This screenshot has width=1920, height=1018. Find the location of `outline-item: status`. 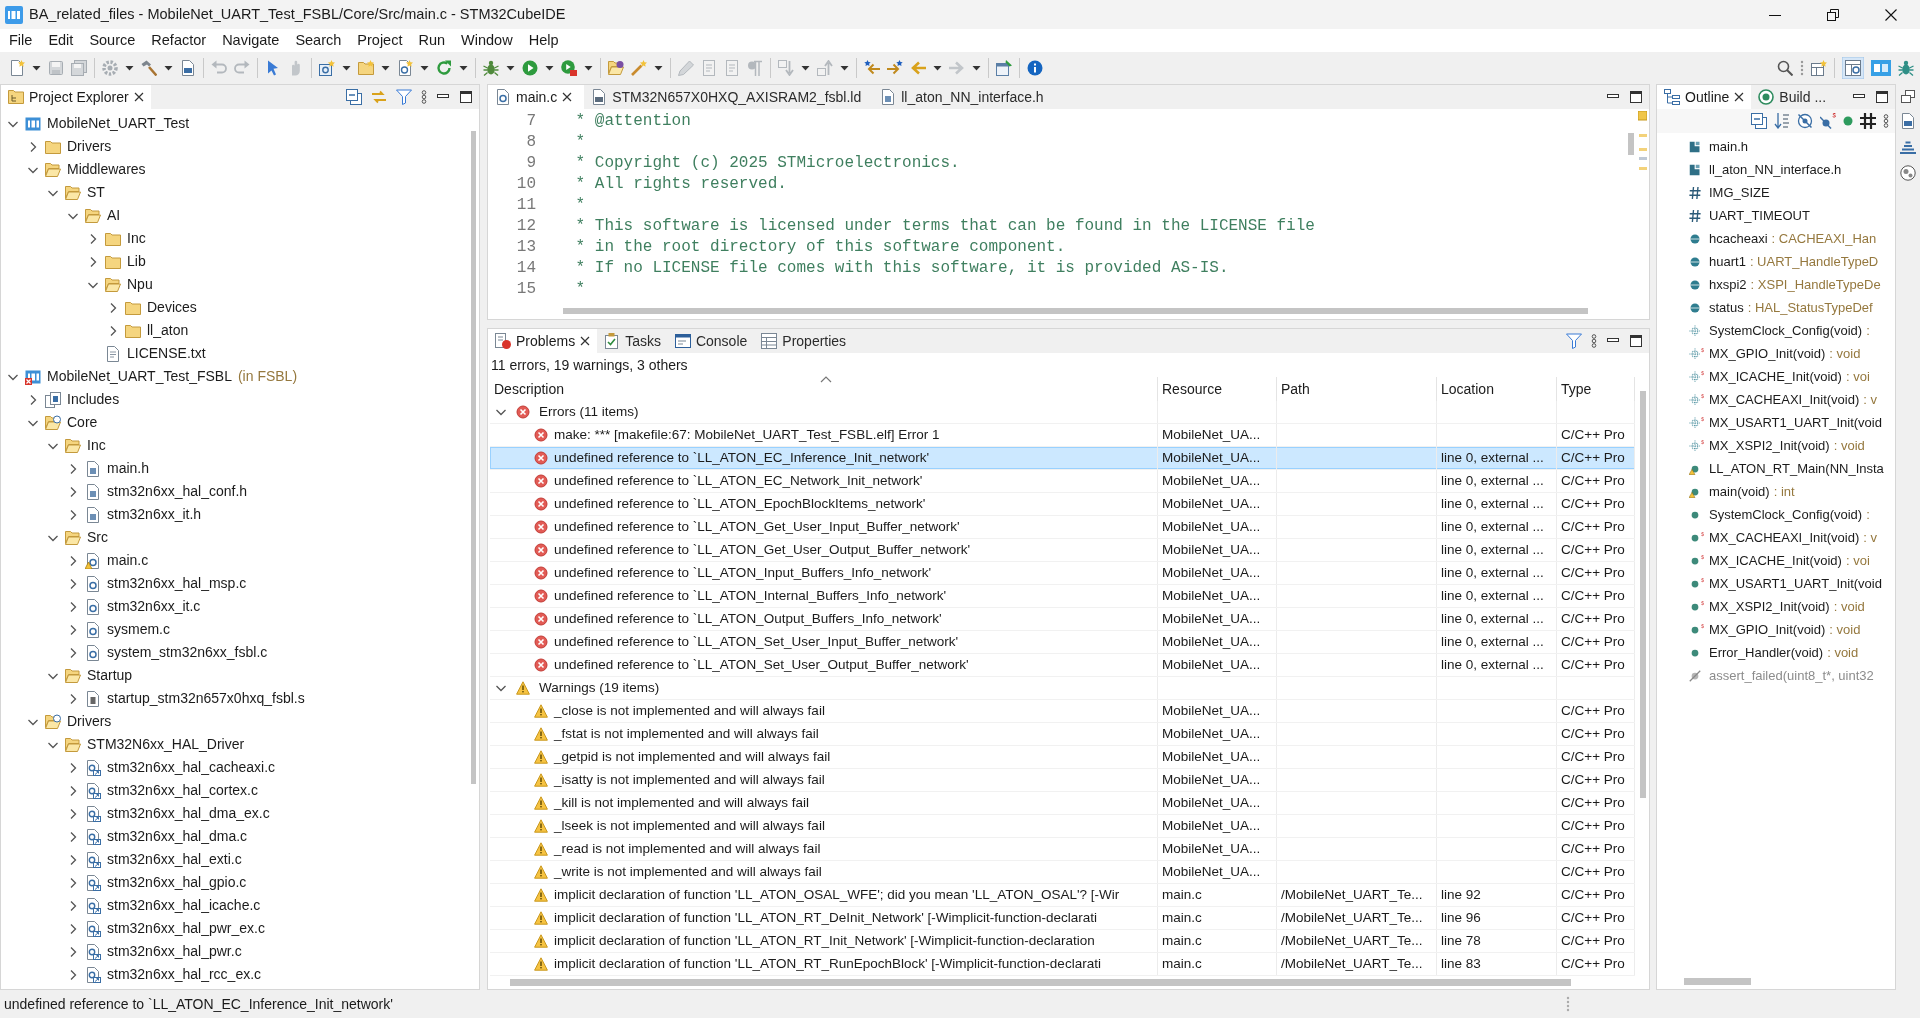

outline-item: status is located at coordinates (1726, 307).